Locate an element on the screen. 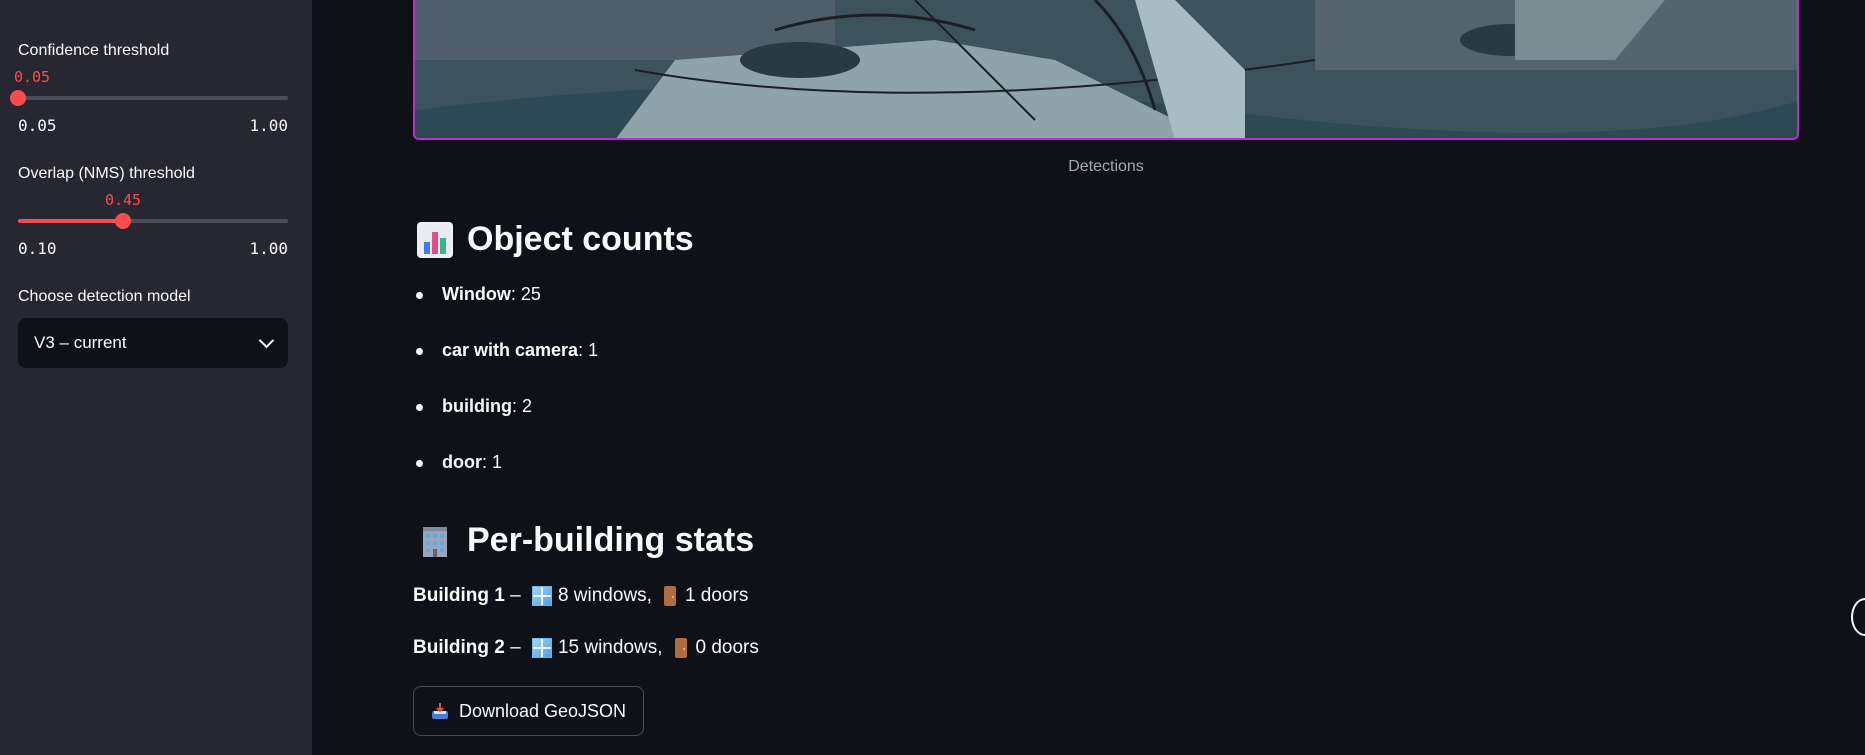 The height and width of the screenshot is (755, 1865). confidence-slider-thumb is located at coordinates (18, 98).